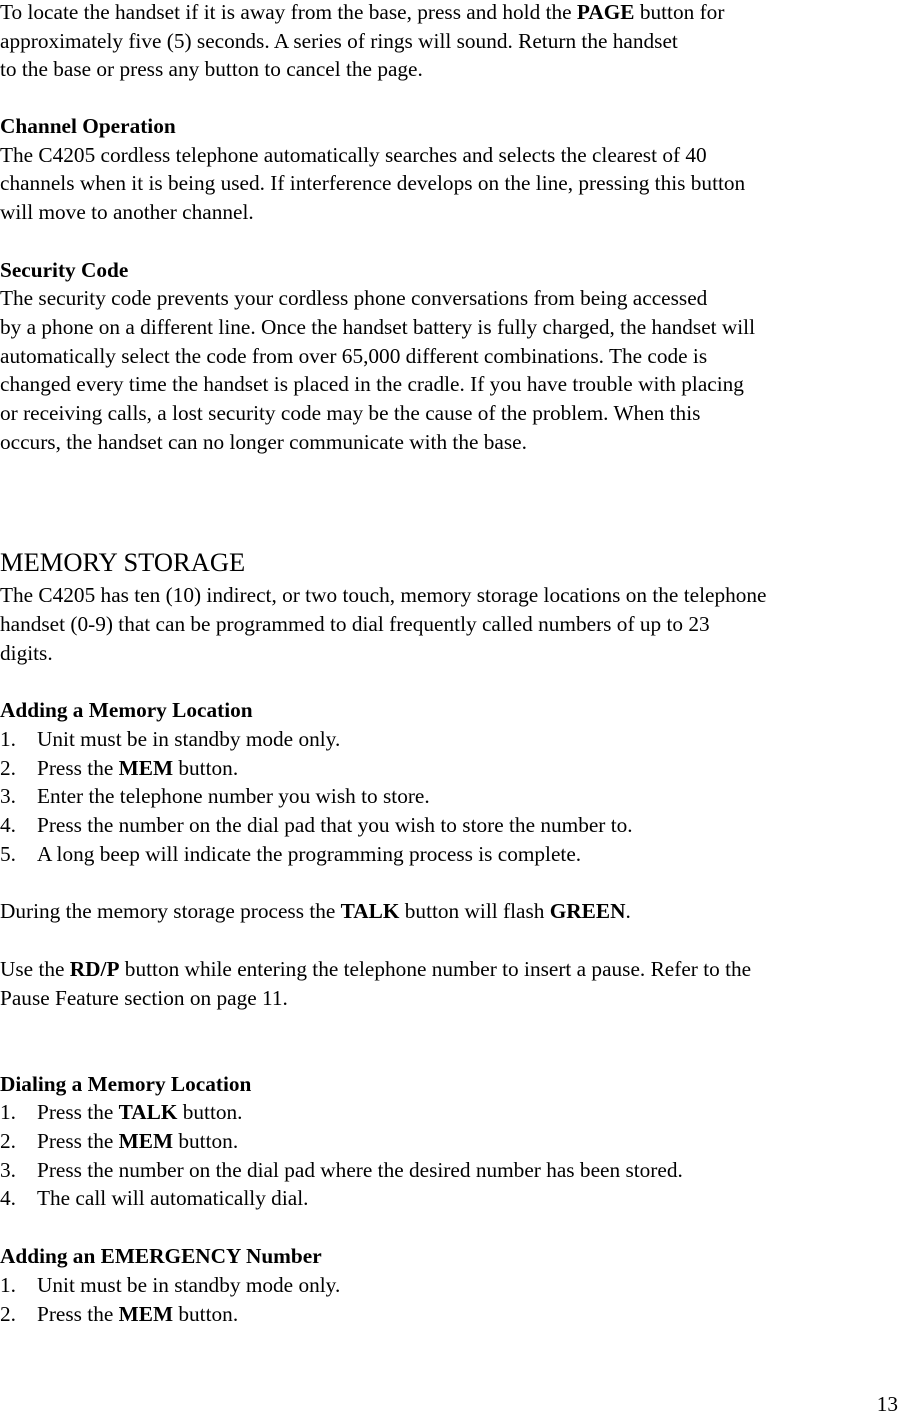  What do you see at coordinates (144, 998) in the screenshot?
I see `pause-note-line-2: Pause Feature section on page 11.` at bounding box center [144, 998].